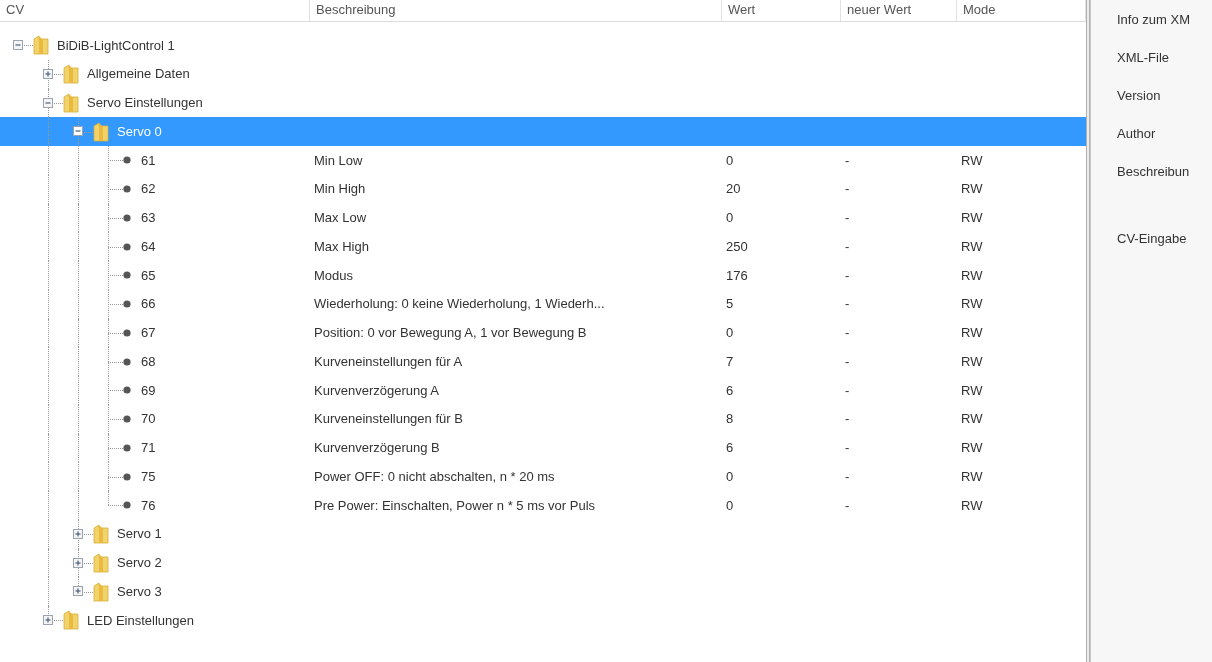  What do you see at coordinates (145, 103) in the screenshot?
I see `tree-node-label: Servo Einstellungen` at bounding box center [145, 103].